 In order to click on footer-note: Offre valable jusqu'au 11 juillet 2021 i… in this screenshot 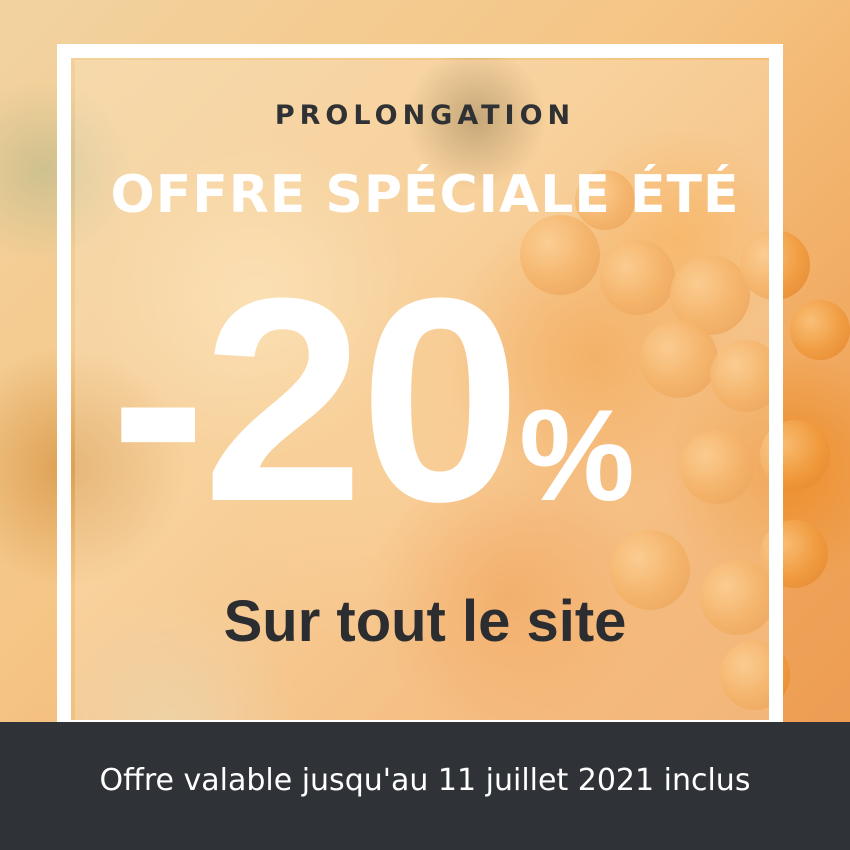, I will do `click(425, 780)`.